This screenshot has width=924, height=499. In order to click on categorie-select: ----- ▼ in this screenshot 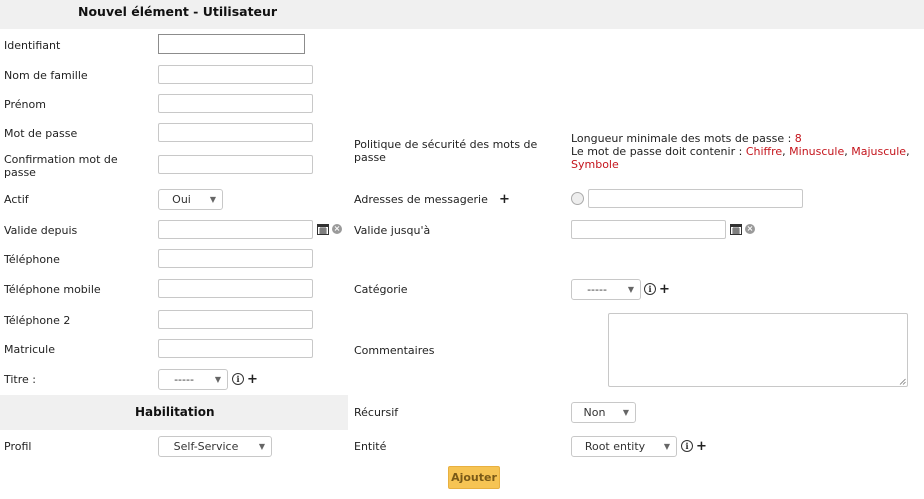, I will do `click(606, 289)`.